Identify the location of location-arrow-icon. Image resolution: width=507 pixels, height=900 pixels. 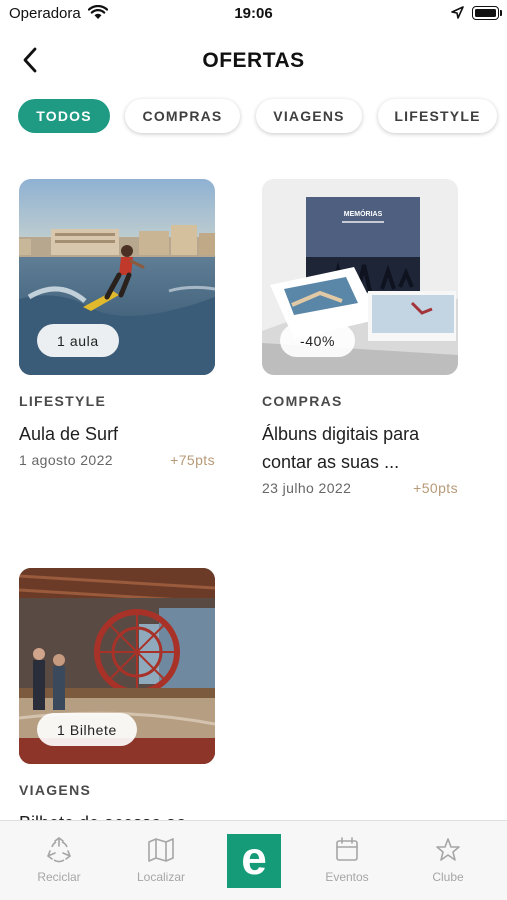
(457, 12).